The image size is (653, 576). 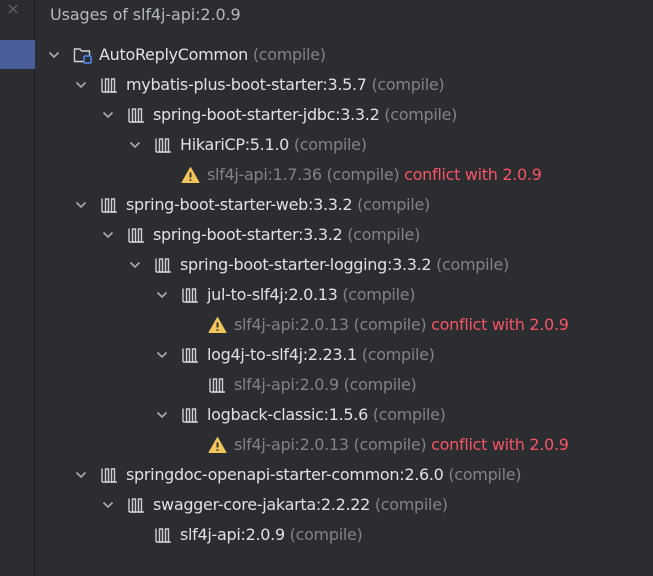 I want to click on artifact-name: swagger-core-jakarta:2.2.22, so click(x=262, y=504).